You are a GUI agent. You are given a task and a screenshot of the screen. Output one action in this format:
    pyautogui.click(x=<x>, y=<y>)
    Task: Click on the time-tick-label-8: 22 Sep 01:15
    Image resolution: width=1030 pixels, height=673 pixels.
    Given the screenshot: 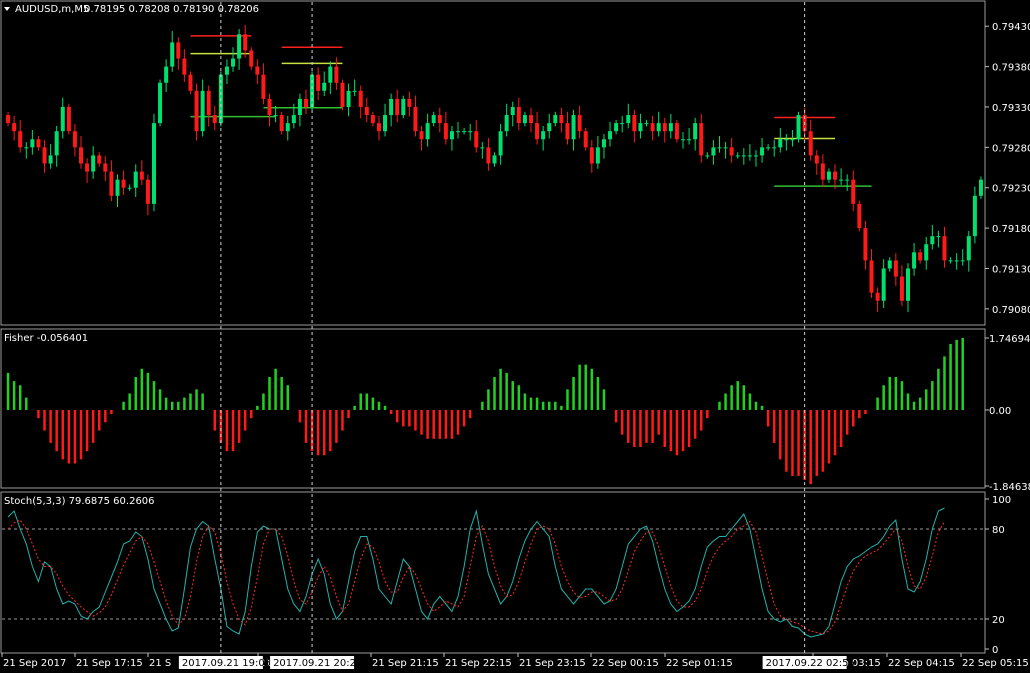 What is the action you would take?
    pyautogui.click(x=699, y=663)
    